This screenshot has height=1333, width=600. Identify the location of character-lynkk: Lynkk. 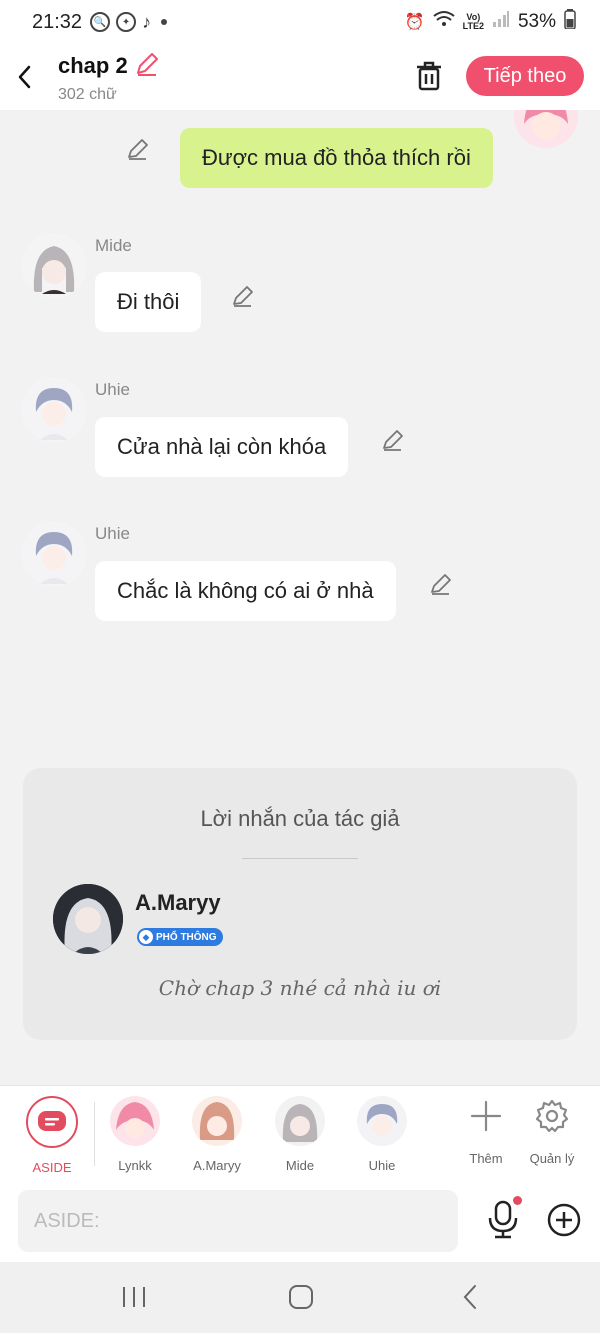
(135, 1134).